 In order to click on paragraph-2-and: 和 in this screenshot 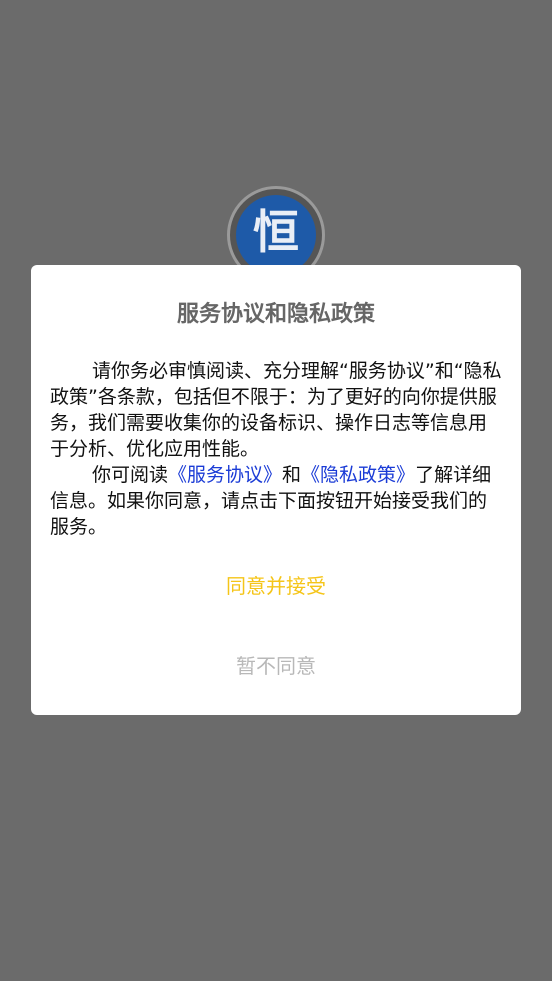, I will do `click(292, 475)`.